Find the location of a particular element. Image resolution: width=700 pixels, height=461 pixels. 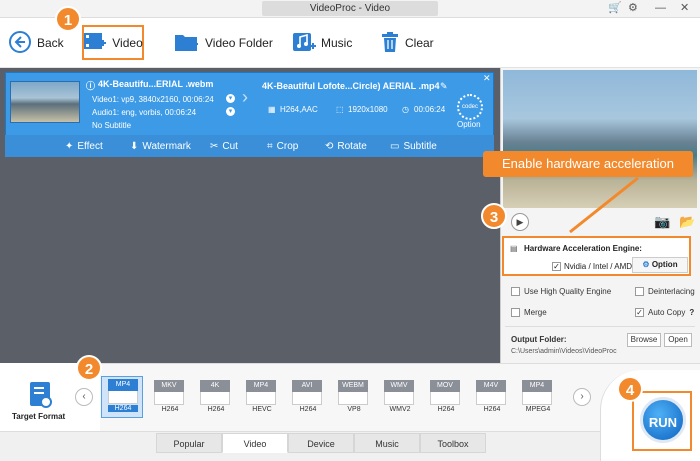

play-button: ▶ is located at coordinates (520, 222).